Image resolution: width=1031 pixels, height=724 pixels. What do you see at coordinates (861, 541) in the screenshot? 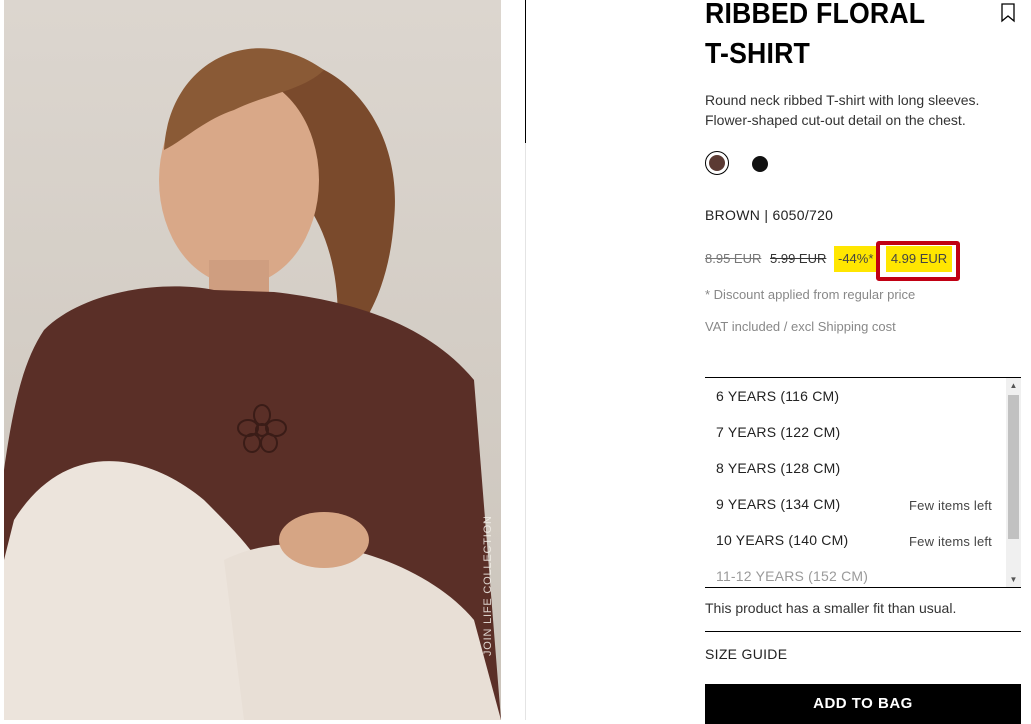
I see `size-option: 10 YEARS (140 CM) Few items left` at bounding box center [861, 541].